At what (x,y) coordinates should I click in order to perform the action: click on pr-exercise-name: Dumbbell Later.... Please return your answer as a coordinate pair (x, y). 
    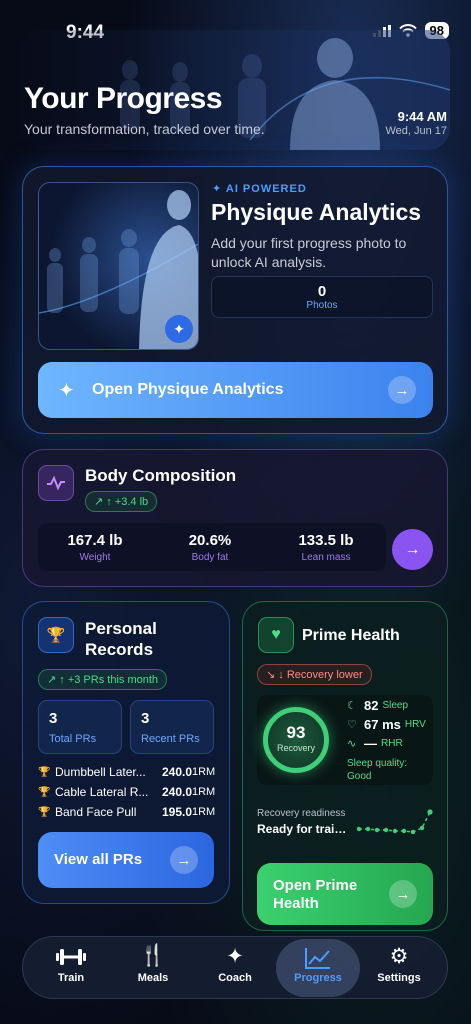
    Looking at the image, I should click on (100, 772).